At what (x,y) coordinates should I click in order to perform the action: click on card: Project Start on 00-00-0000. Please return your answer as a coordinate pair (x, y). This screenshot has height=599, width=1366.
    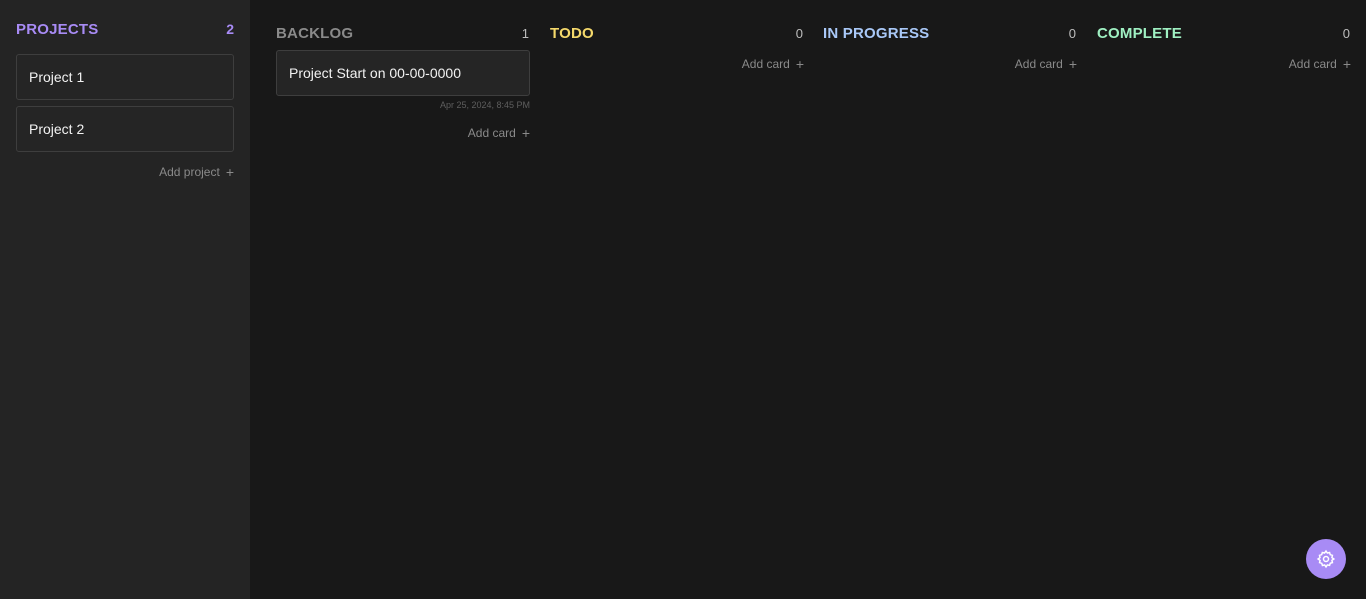
    Looking at the image, I should click on (403, 73).